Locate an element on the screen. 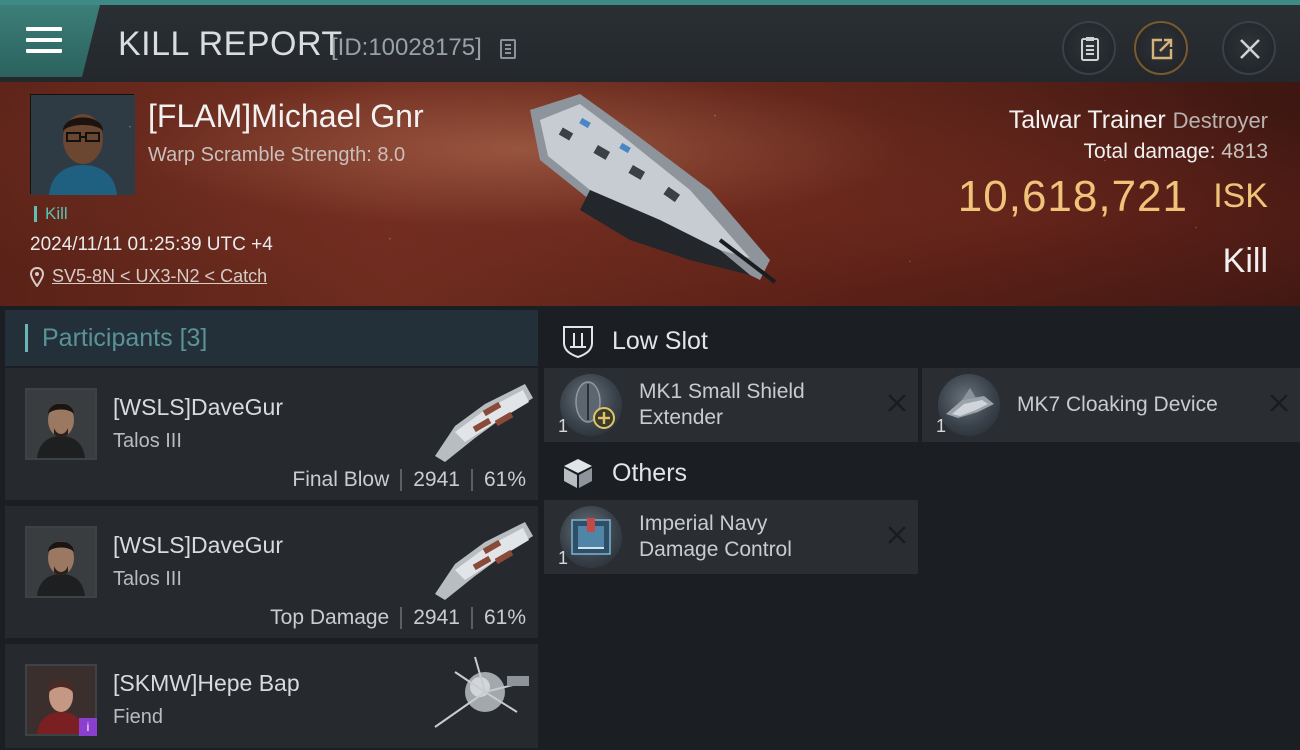  module-item: 1 MK7 Cloaking Device is located at coordinates (1111, 405).